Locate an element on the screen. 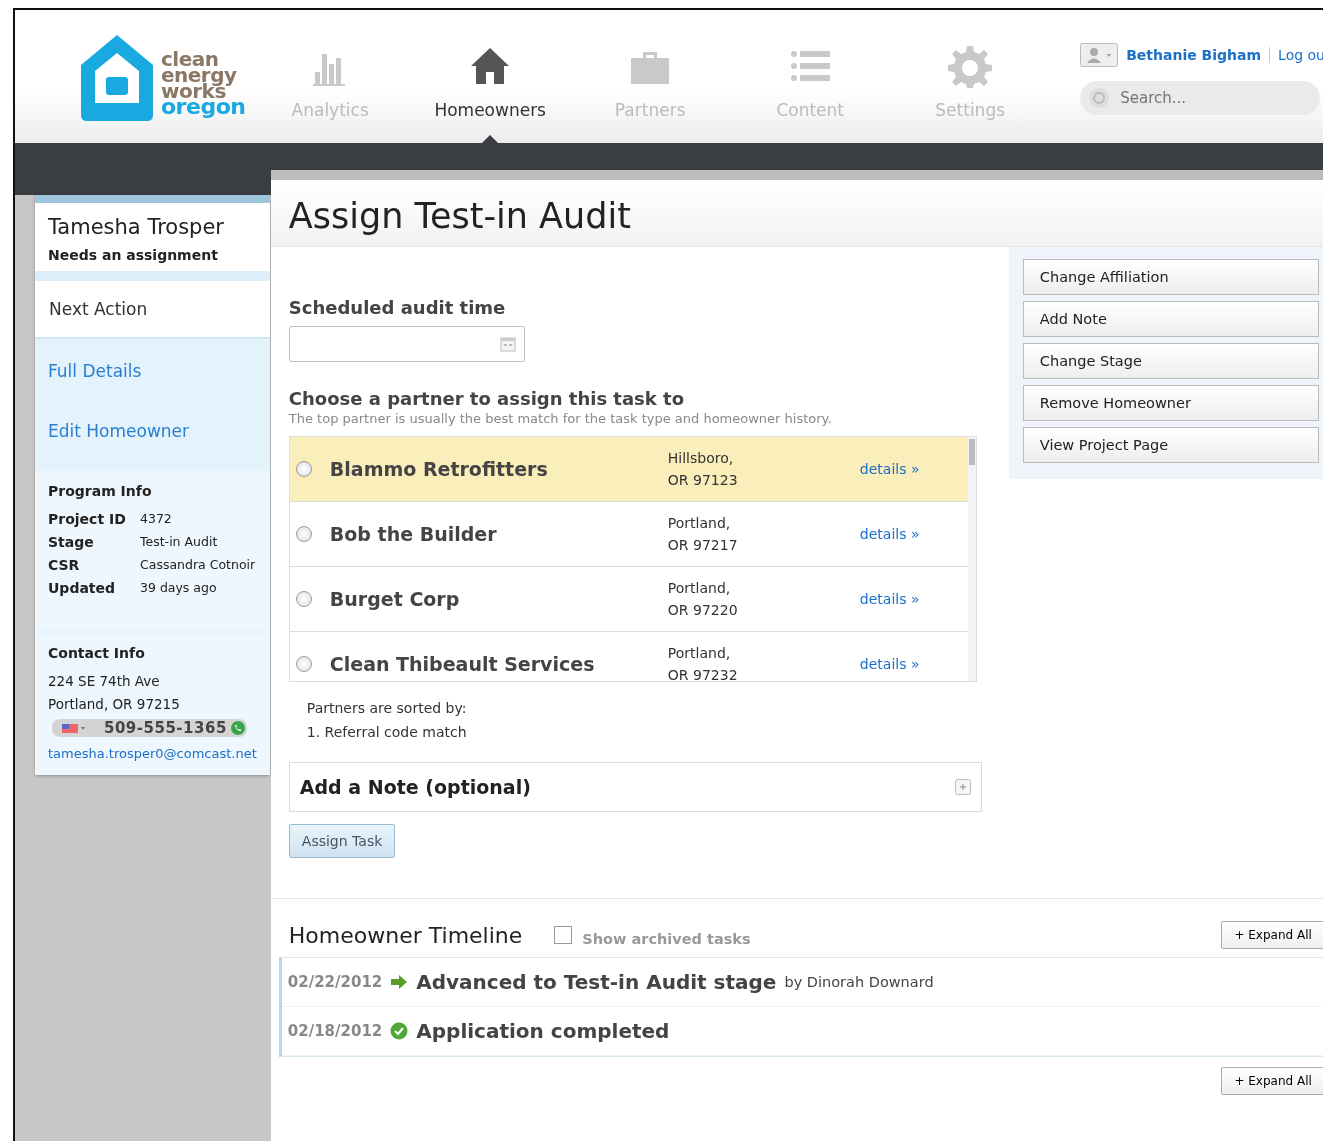 The image size is (1323, 1141). hint-text: The top partner is usually the best match for the task type and homeowner history. is located at coordinates (560, 418).